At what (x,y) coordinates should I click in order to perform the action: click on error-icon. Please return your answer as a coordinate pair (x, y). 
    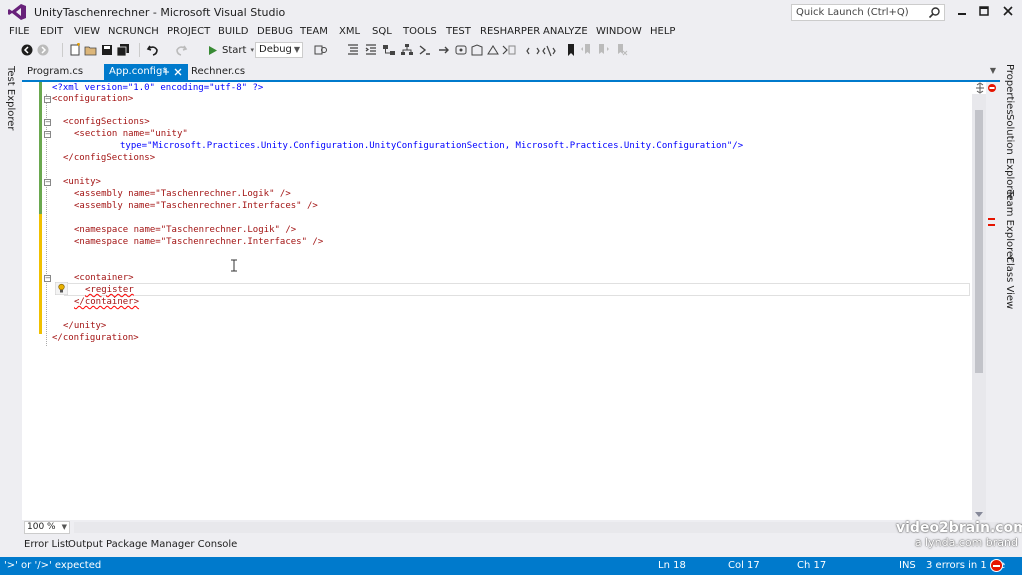
    Looking at the image, I should click on (996, 565).